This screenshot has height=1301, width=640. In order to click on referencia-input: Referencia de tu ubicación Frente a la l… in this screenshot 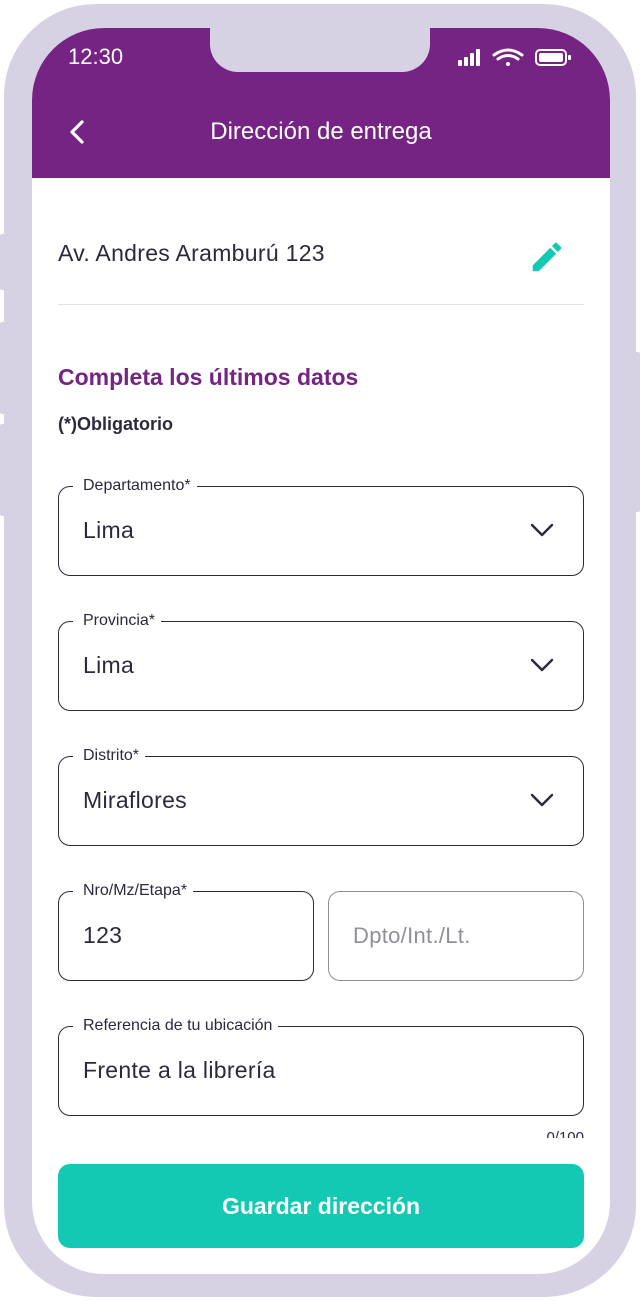, I will do `click(321, 1066)`.